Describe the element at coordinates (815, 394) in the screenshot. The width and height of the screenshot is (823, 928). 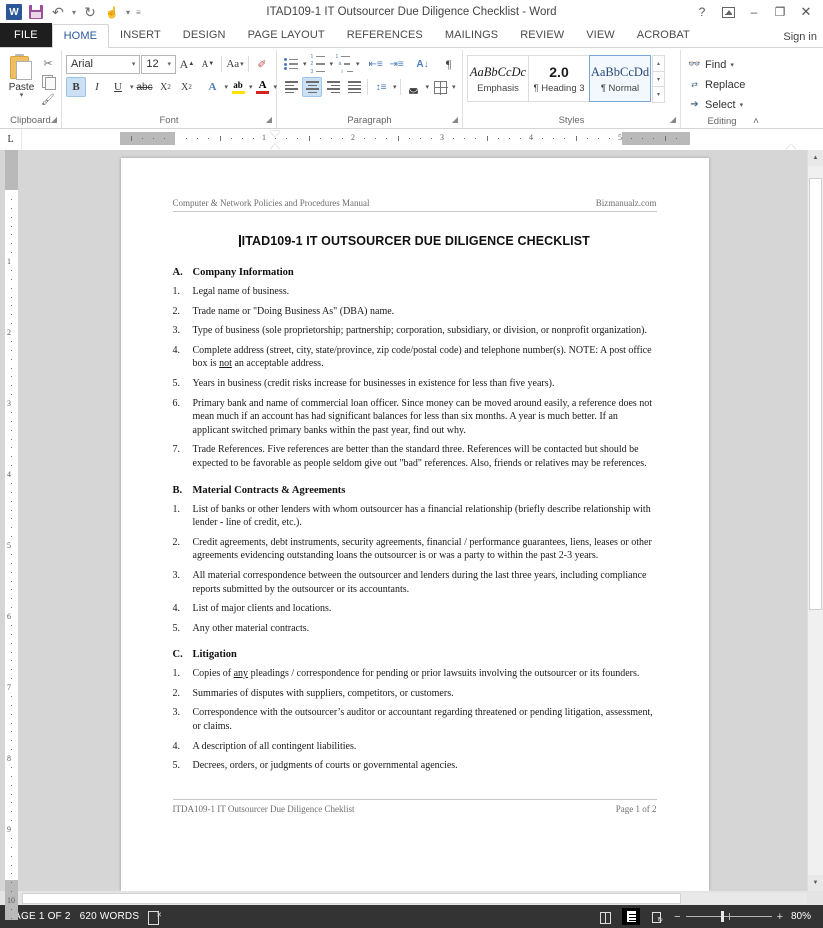
I see `scroll-thumb` at that location.